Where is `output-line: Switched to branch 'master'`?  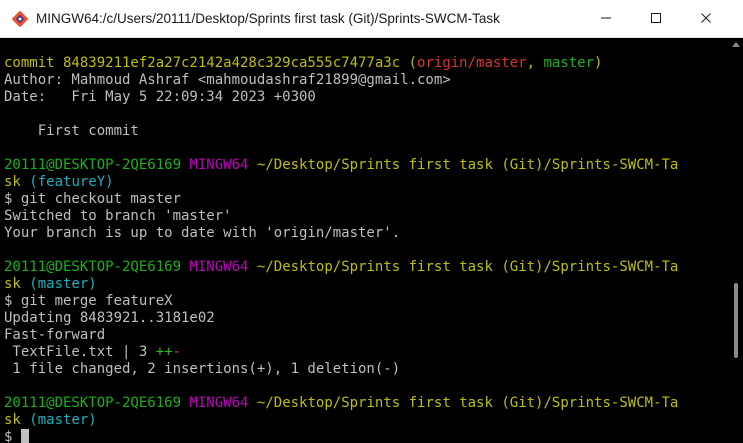 output-line: Switched to branch 'master' is located at coordinates (118, 216).